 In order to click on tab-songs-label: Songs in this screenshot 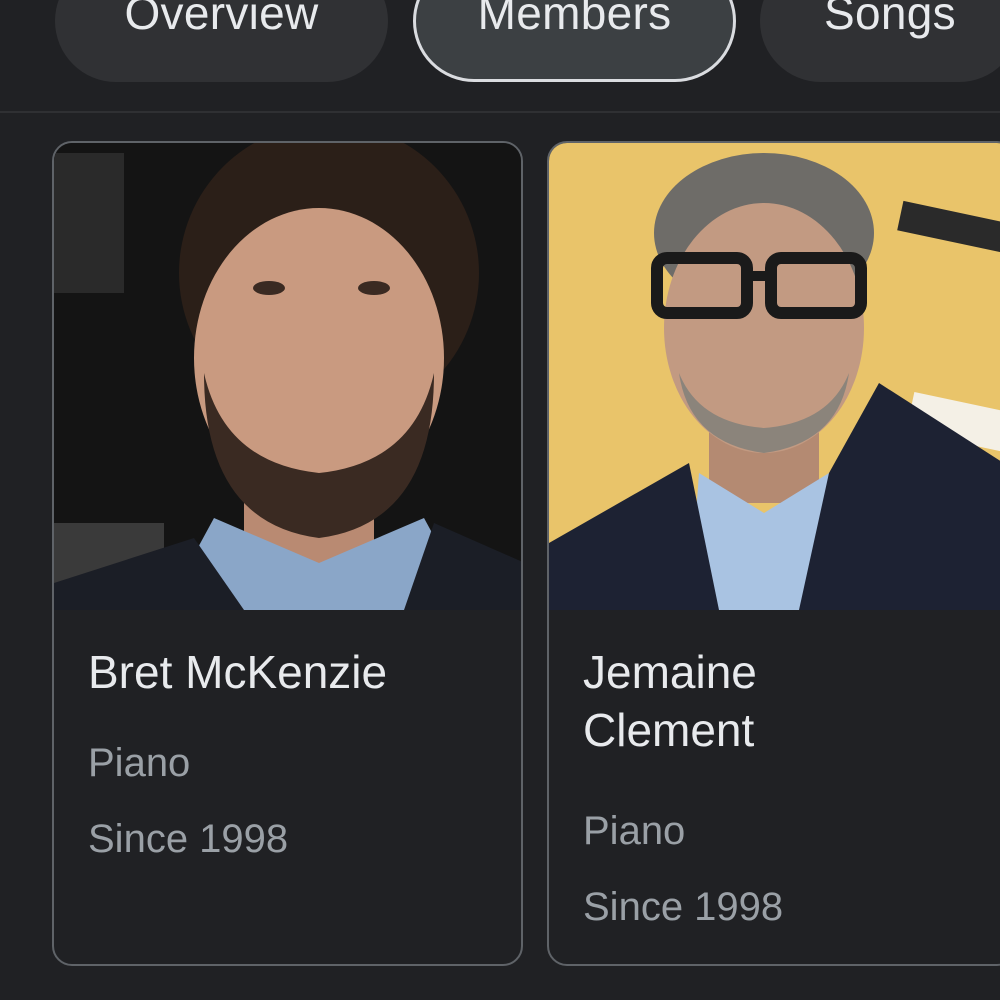, I will do `click(890, 19)`.